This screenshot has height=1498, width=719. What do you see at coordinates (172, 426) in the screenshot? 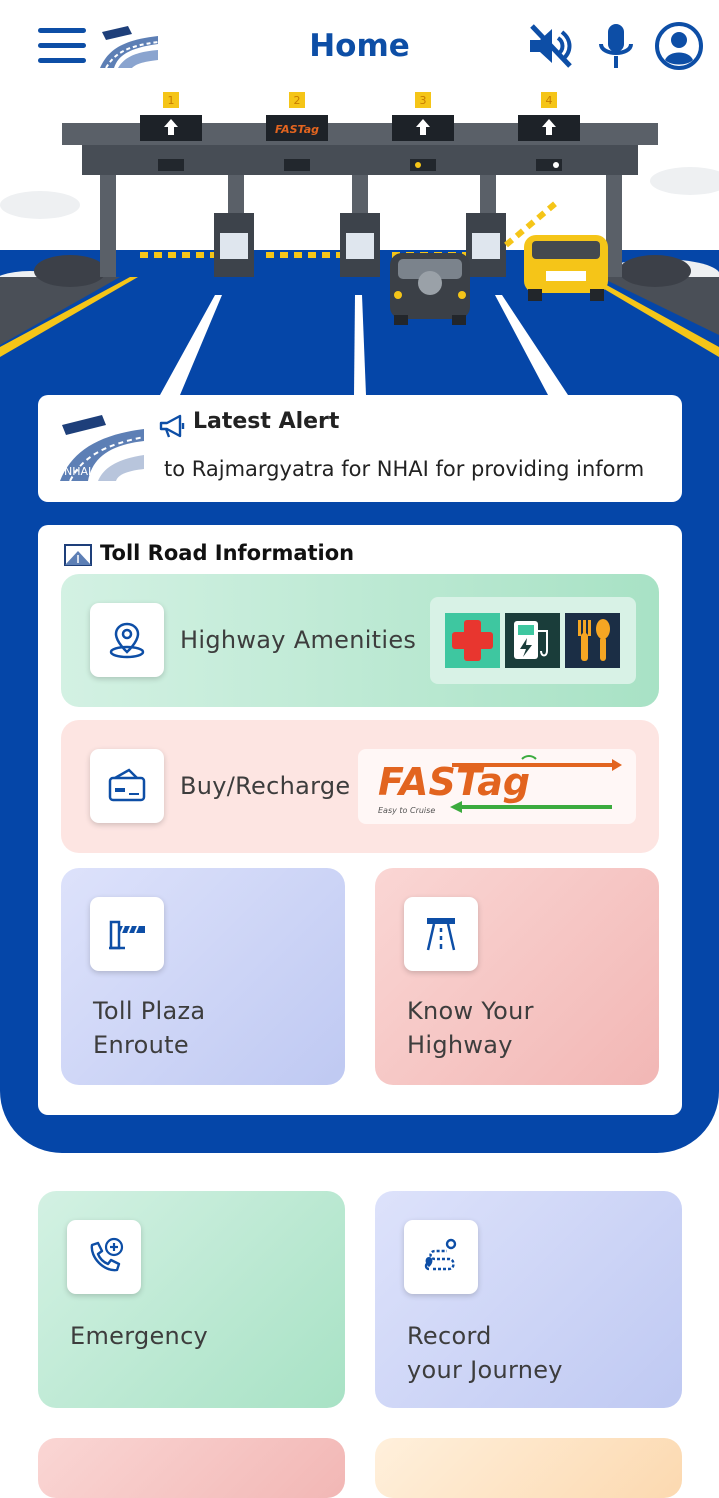
I see `megaphone-icon` at bounding box center [172, 426].